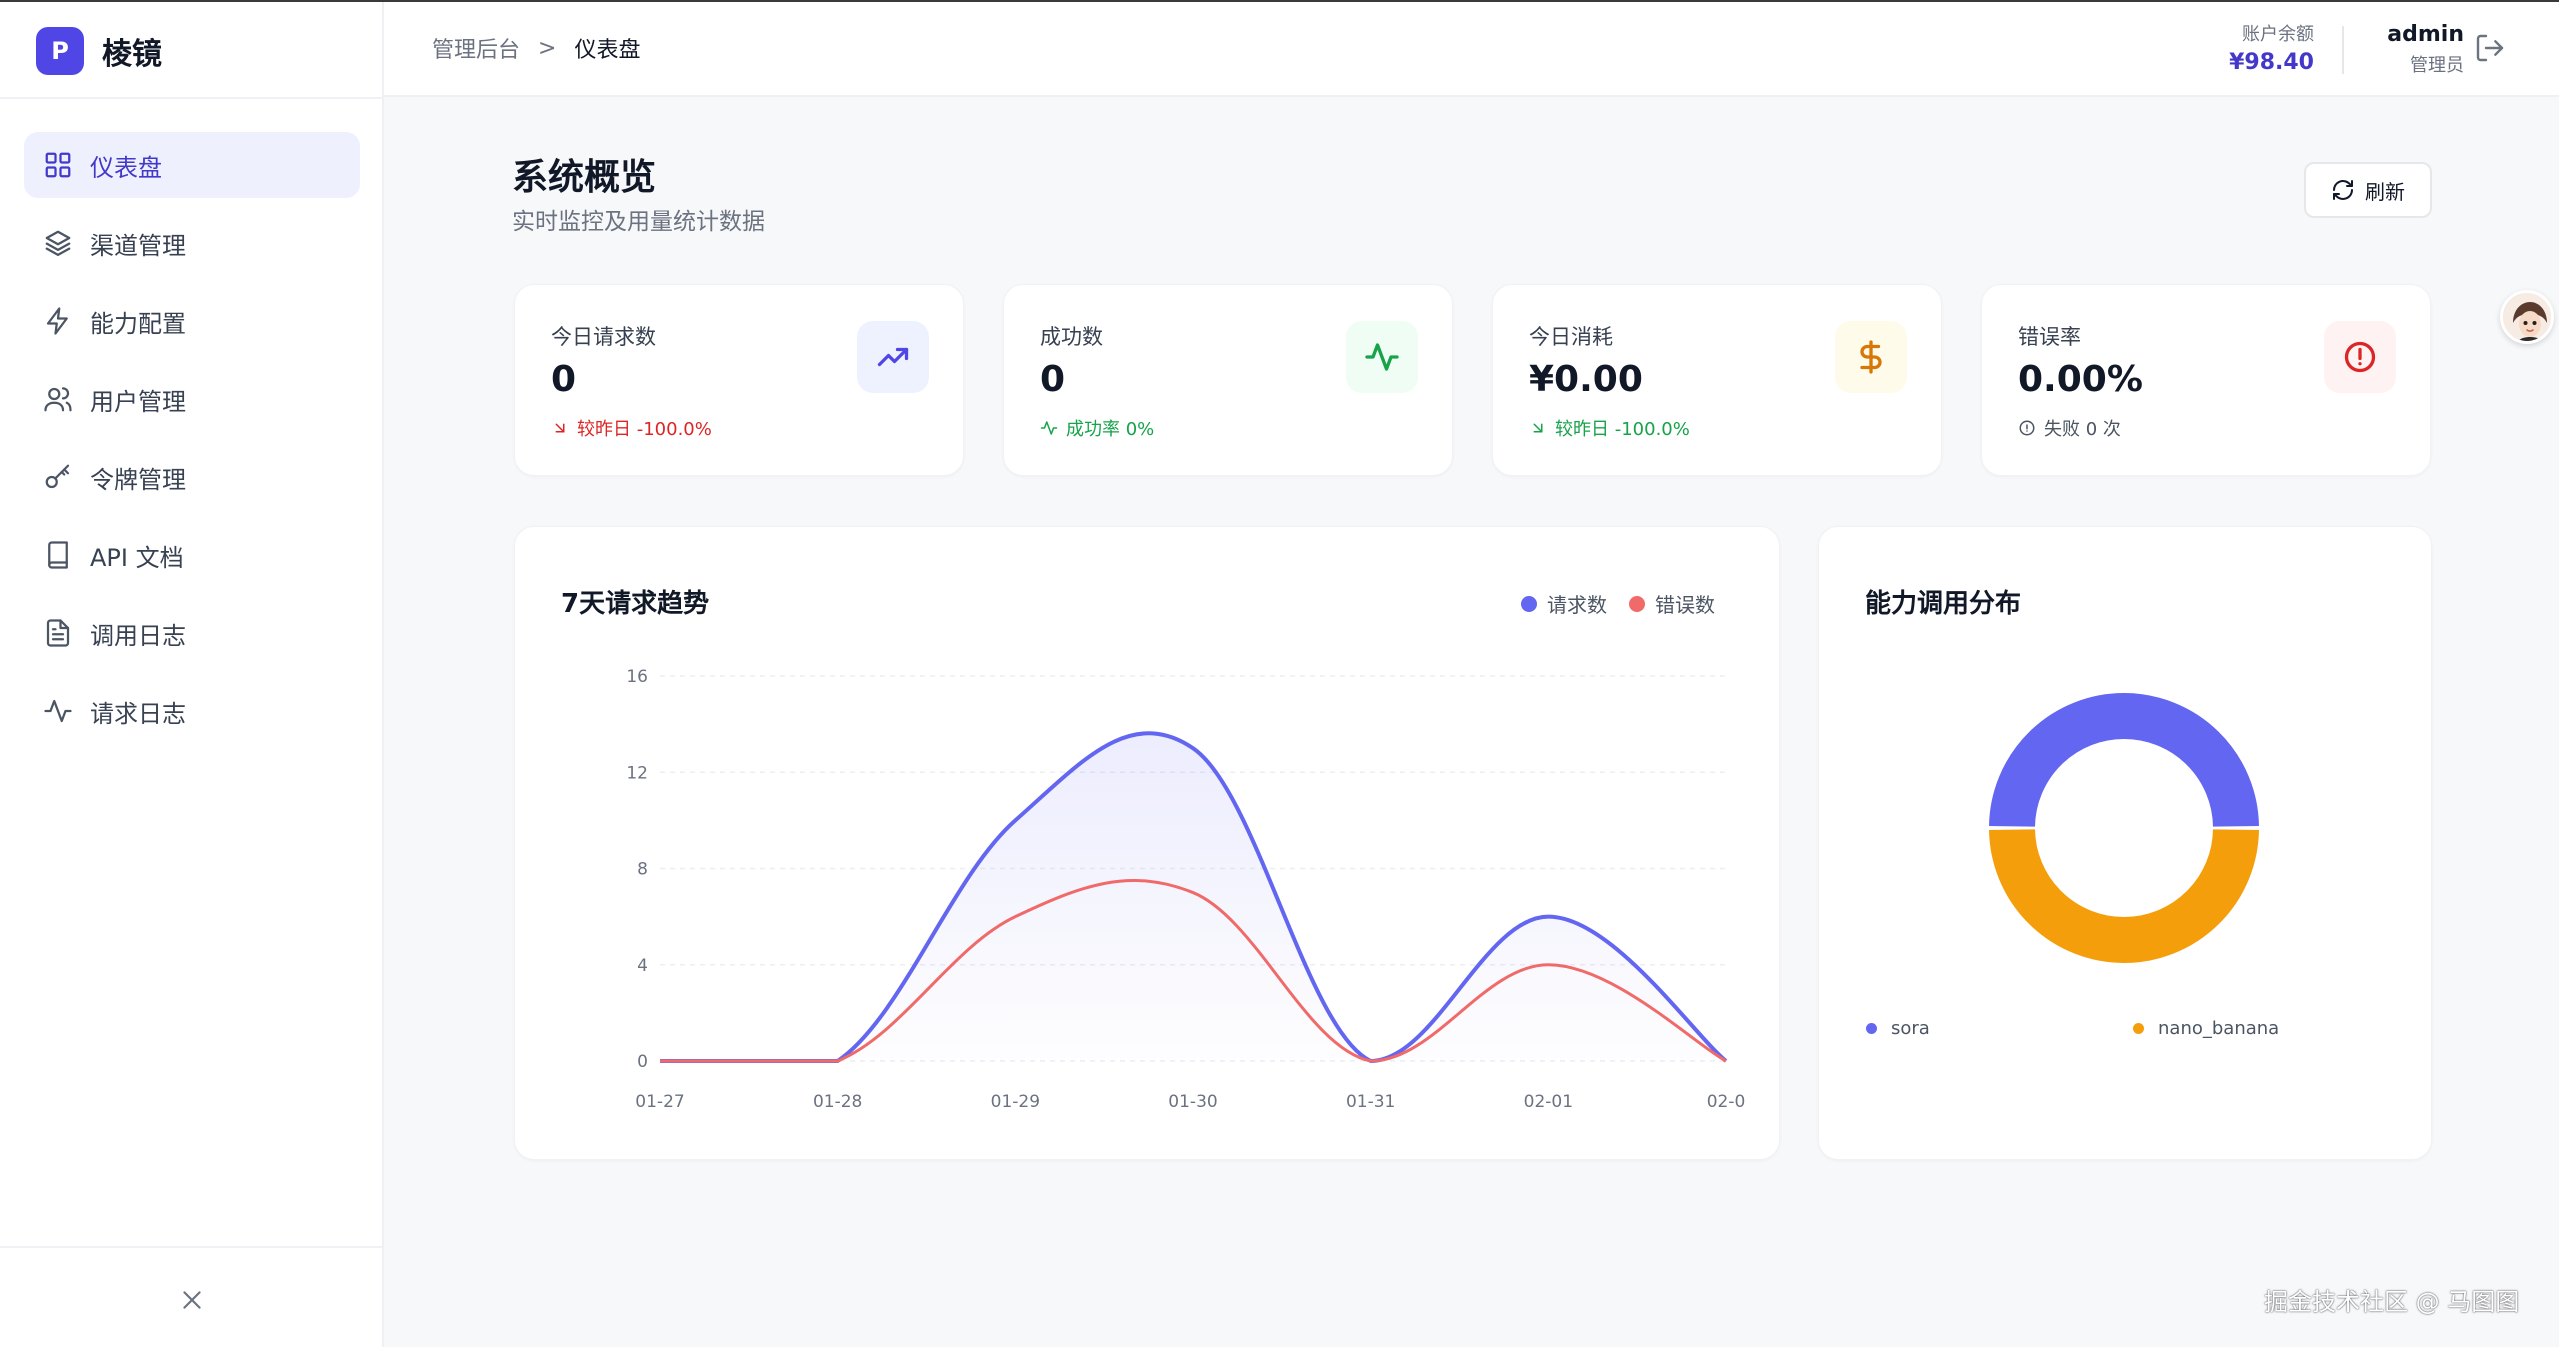 This screenshot has height=1347, width=2559. I want to click on donut-legend-item-sora: sora, so click(1898, 1028).